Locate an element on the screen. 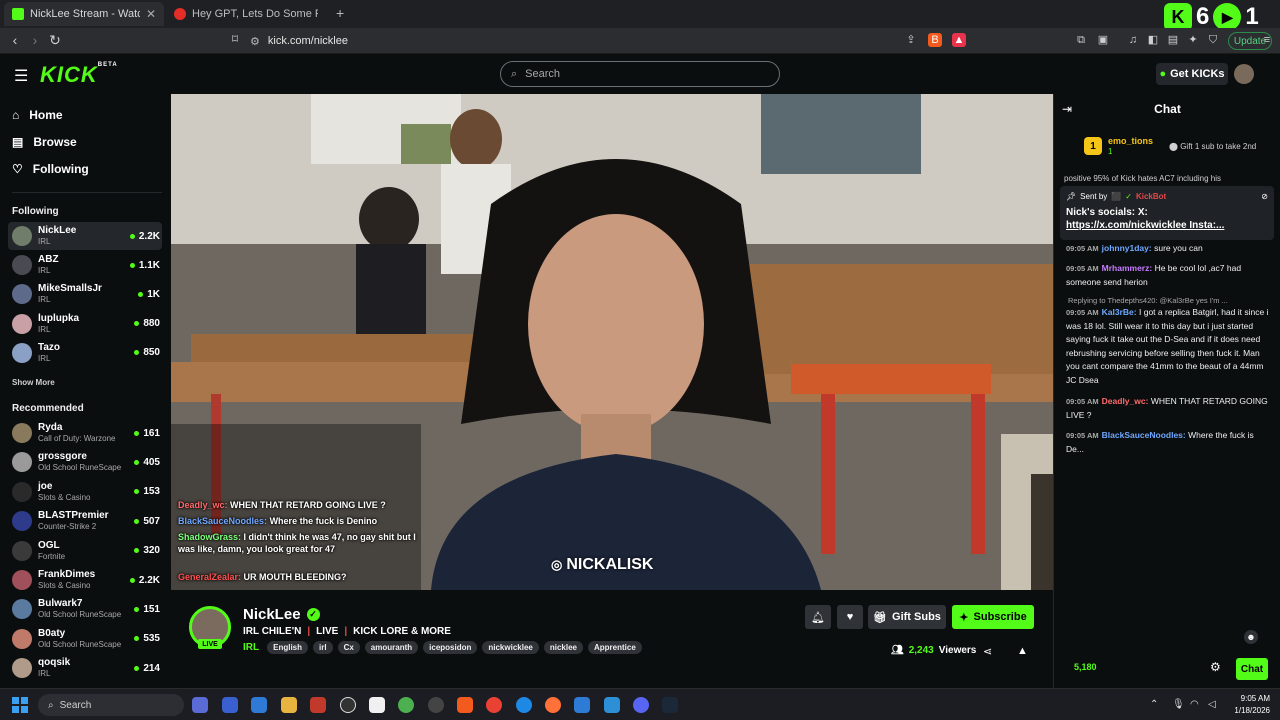 Image resolution: width=1280 pixels, height=720 pixels. tag-chip: amouranth is located at coordinates (391, 647).